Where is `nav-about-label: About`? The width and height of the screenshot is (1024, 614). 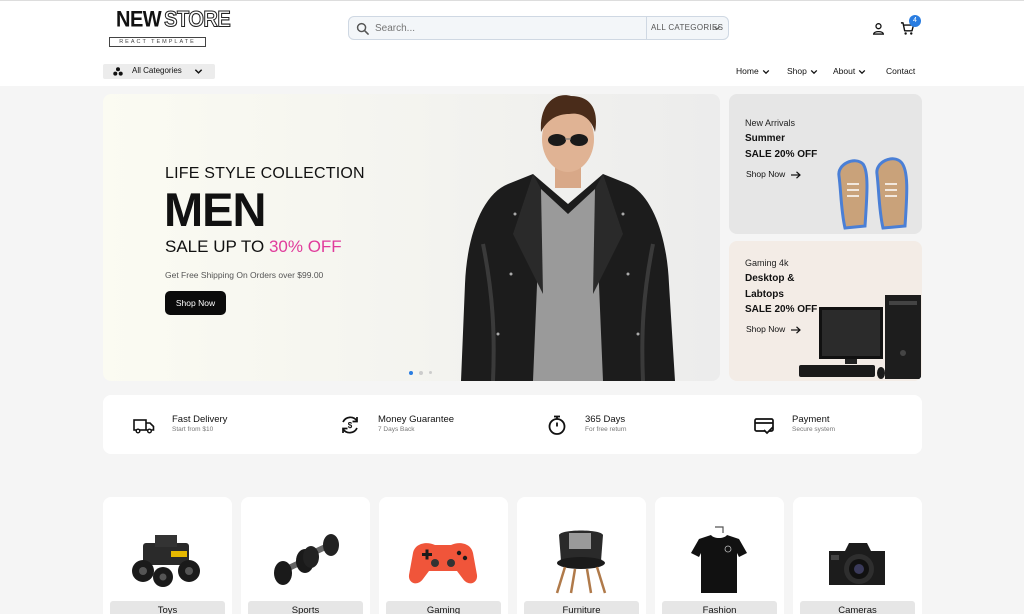 nav-about-label: About is located at coordinates (844, 71).